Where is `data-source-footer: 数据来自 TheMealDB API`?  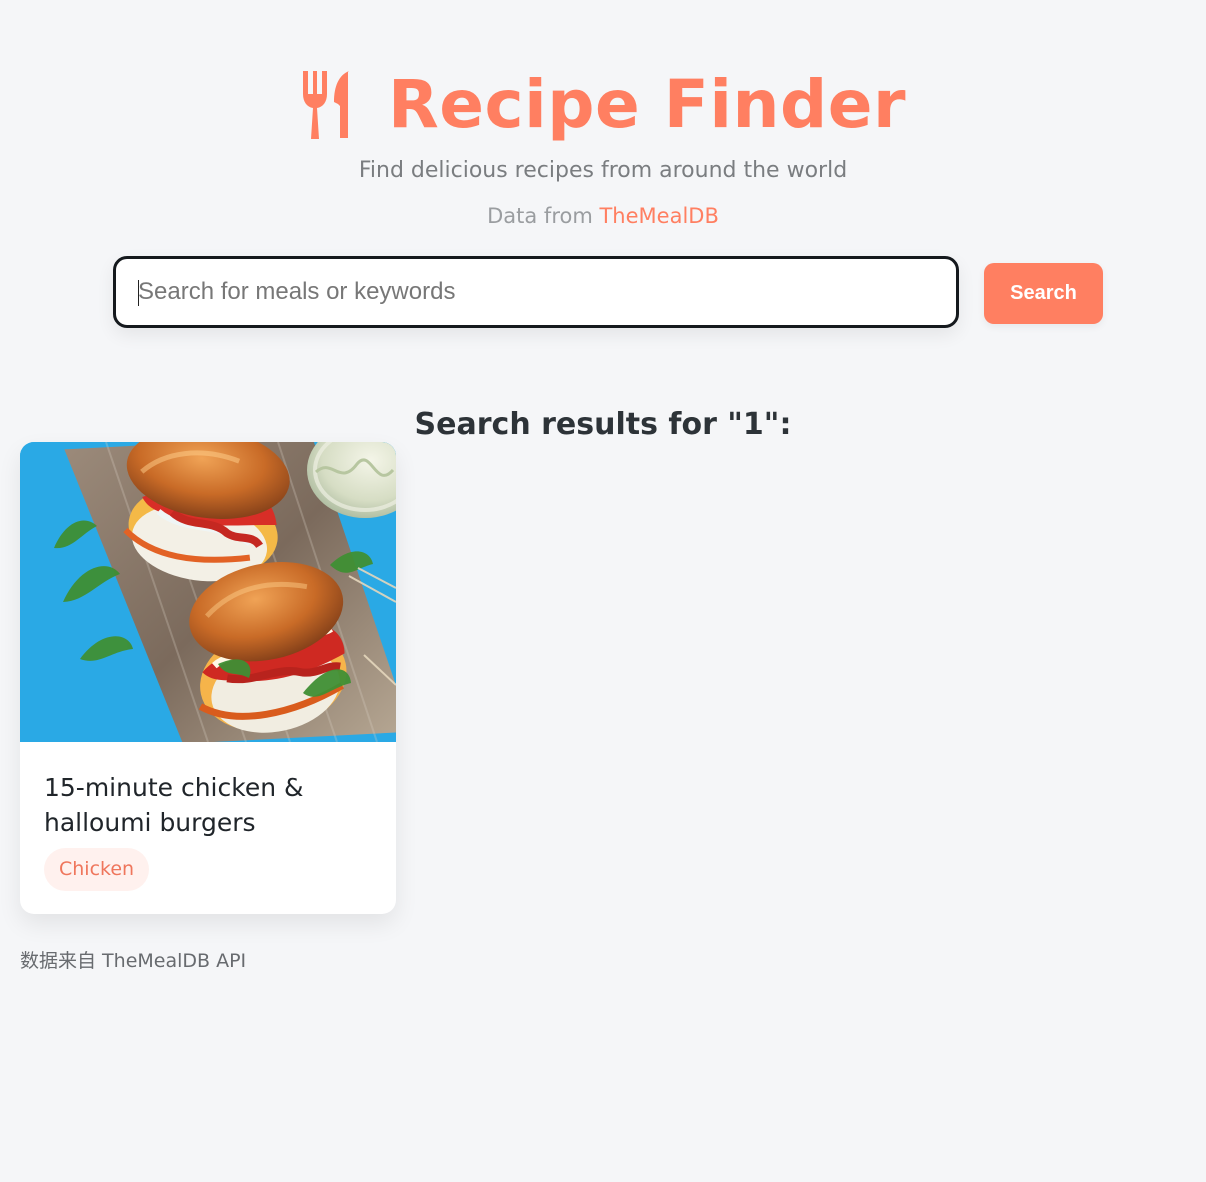
data-source-footer: 数据来自 TheMealDB API is located at coordinates (133, 961).